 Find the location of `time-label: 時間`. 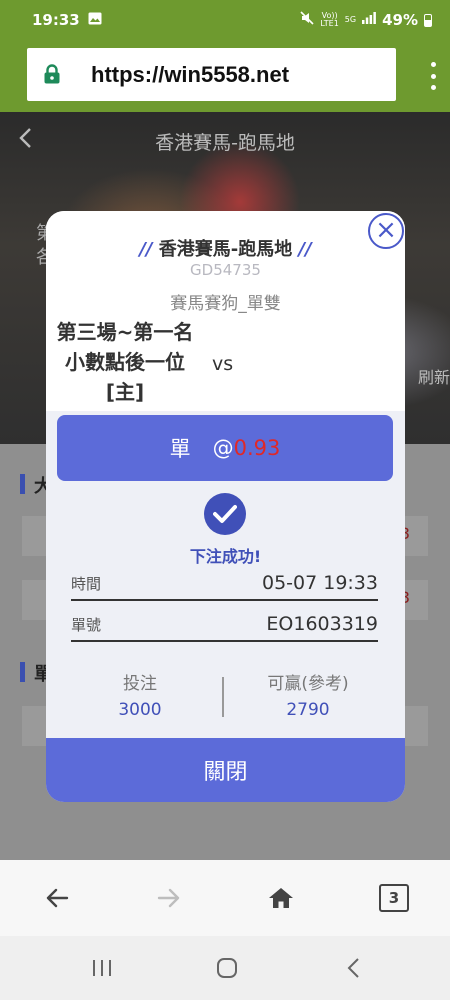

time-label: 時間 is located at coordinates (86, 583).